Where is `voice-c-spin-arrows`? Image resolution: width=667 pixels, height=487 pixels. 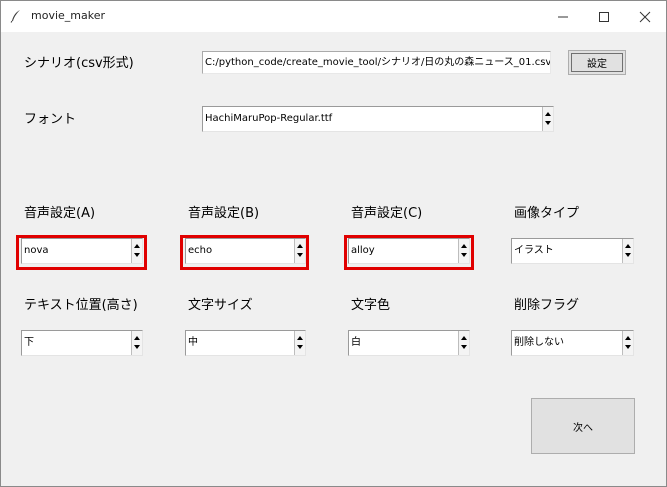
voice-c-spin-arrows is located at coordinates (463, 251).